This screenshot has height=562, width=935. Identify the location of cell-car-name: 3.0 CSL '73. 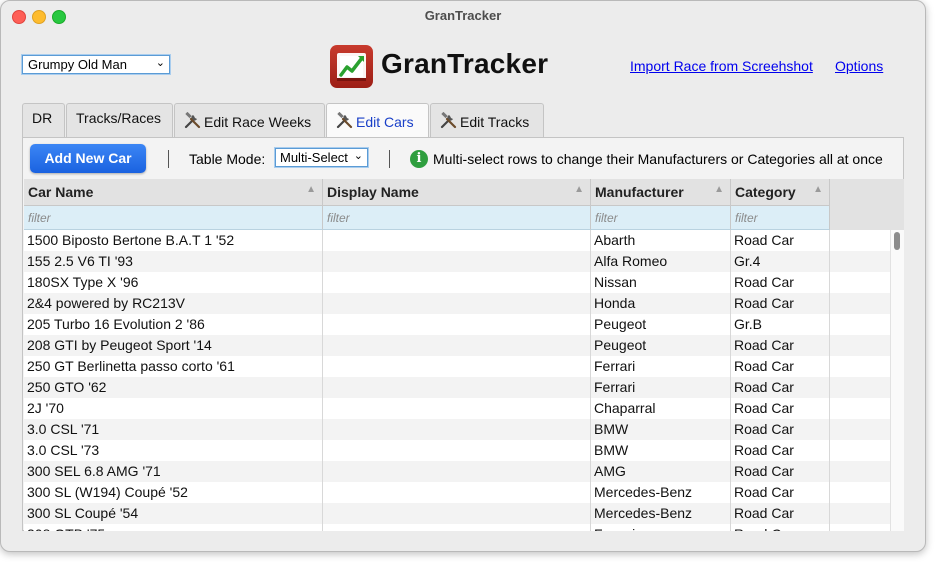
(173, 450).